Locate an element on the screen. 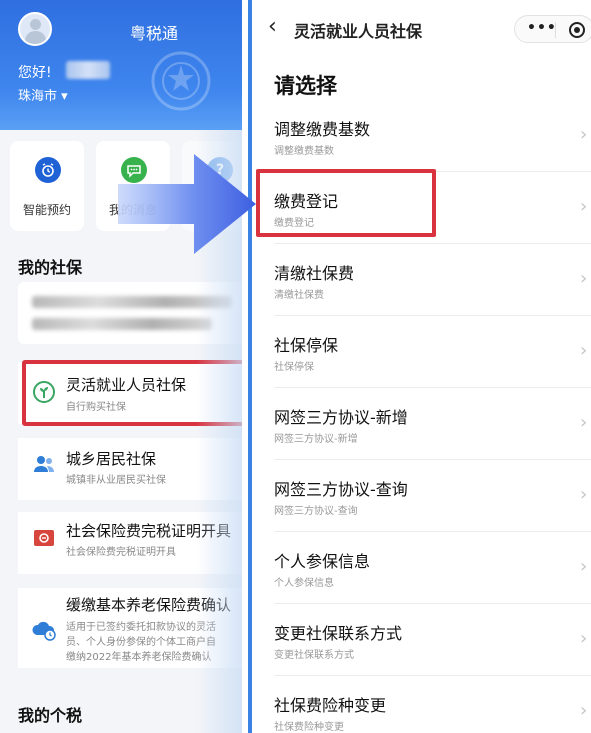 This screenshot has height=733, width=591. blurred-line is located at coordinates (122, 324).